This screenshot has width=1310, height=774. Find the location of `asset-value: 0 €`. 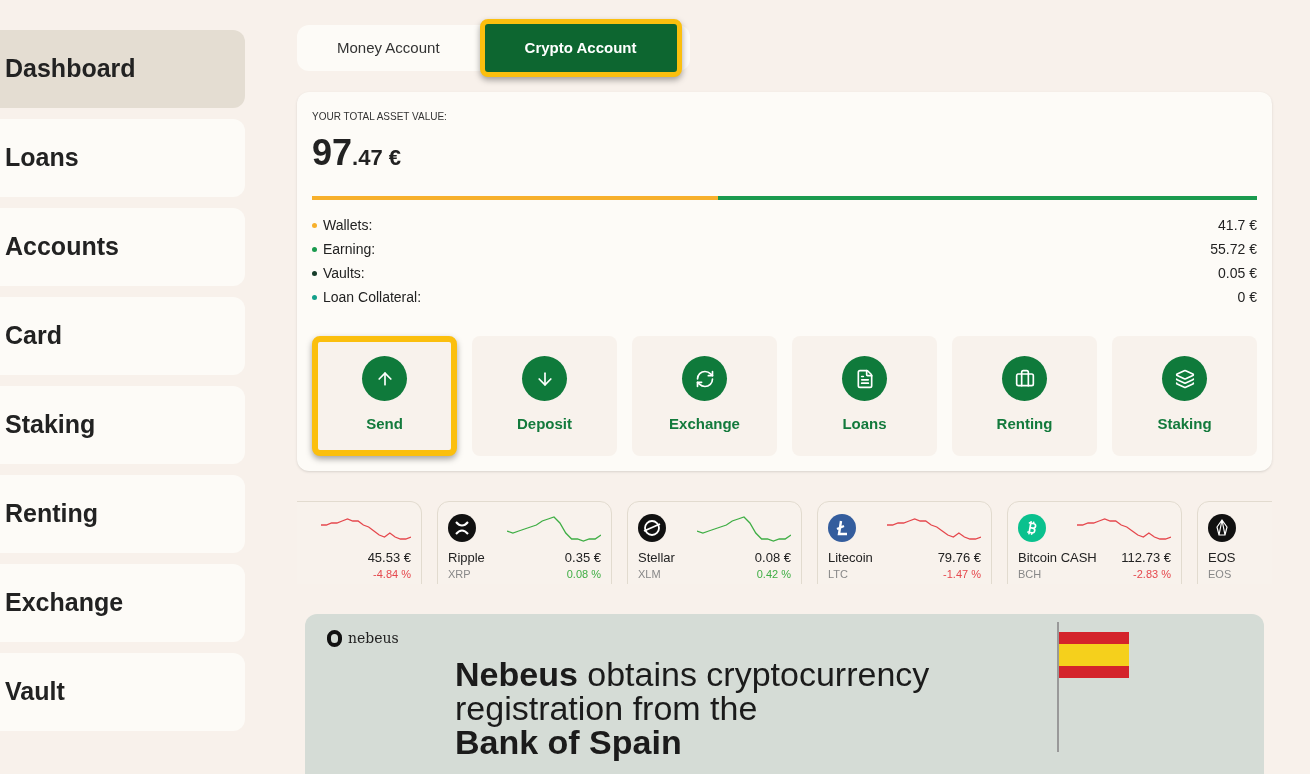

asset-value: 0 € is located at coordinates (1247, 297).